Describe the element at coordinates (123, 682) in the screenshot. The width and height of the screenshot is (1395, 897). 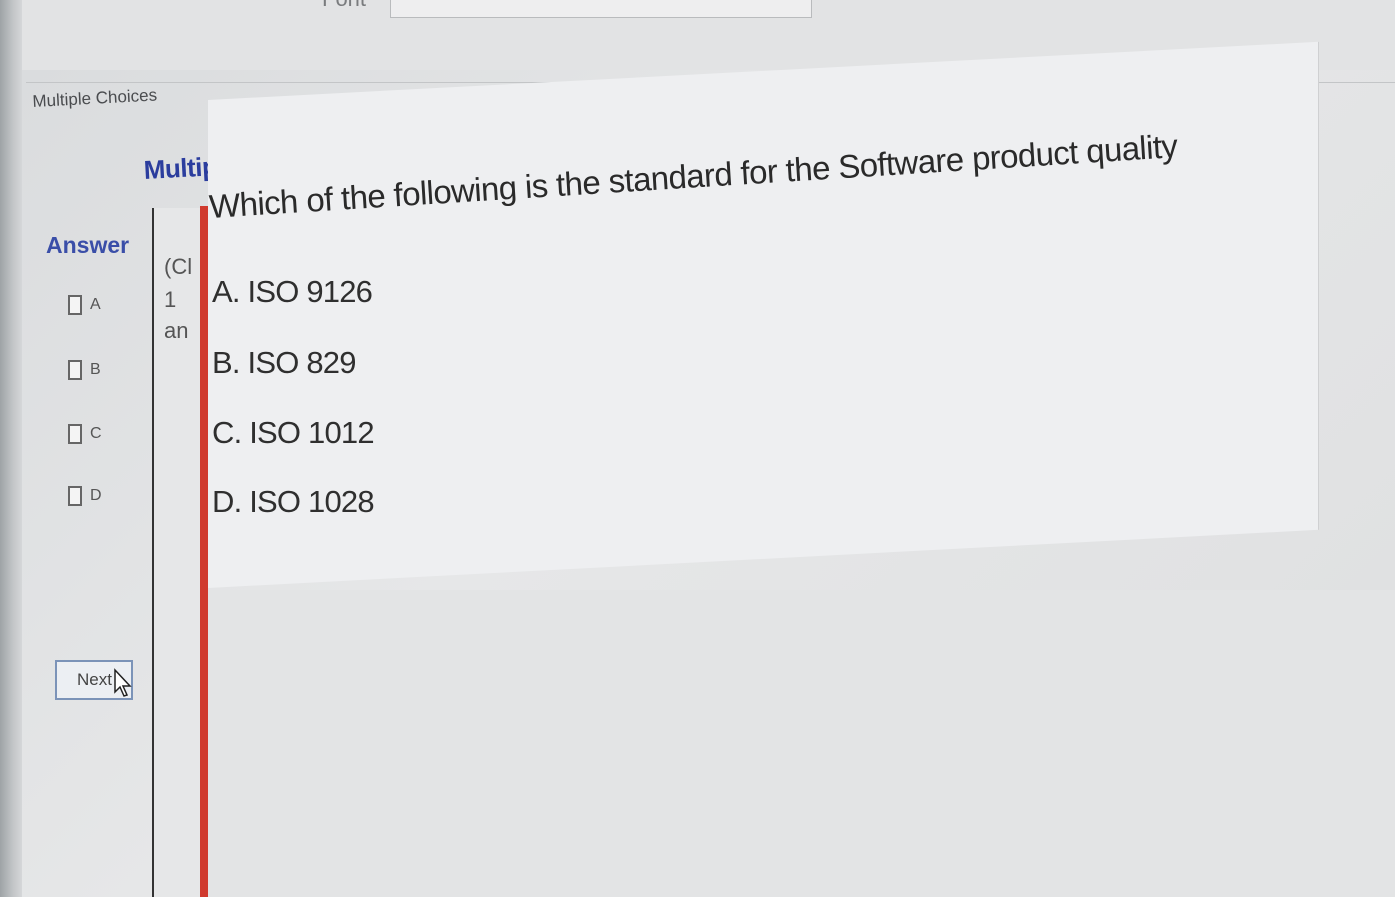
I see `mouse-cursor-icon` at that location.